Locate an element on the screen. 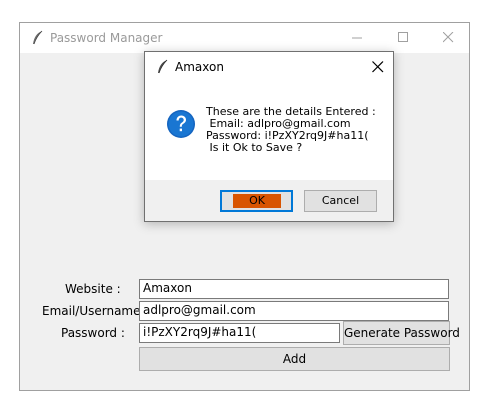  maximize-button is located at coordinates (403, 38).